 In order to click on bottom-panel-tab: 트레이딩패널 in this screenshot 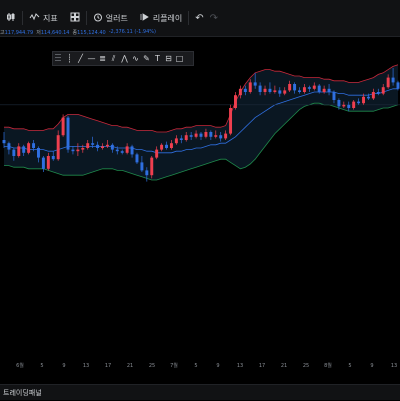, I will do `click(200, 392)`.